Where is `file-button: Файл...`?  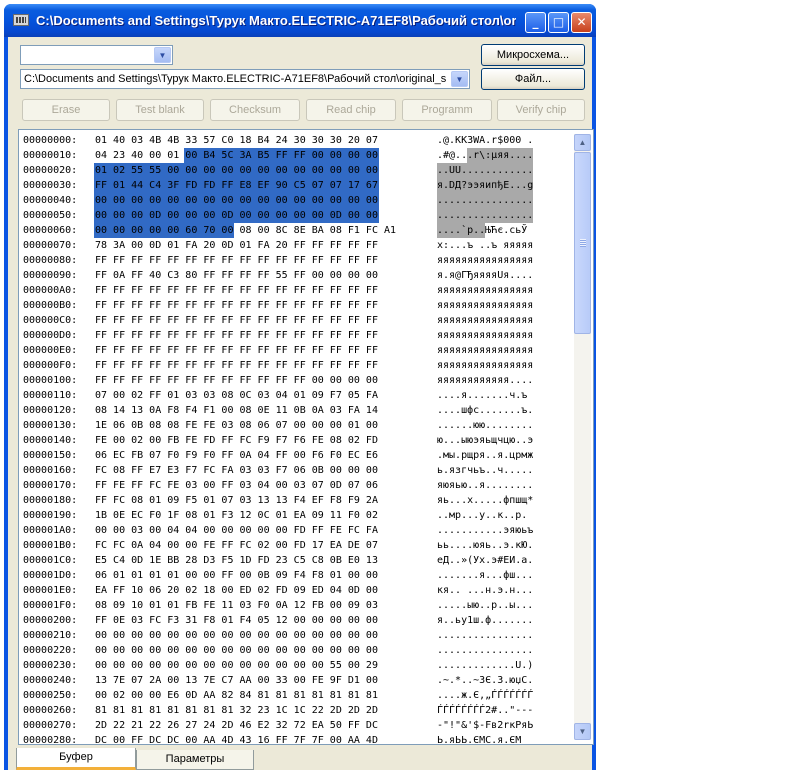
file-button: Файл... is located at coordinates (533, 79).